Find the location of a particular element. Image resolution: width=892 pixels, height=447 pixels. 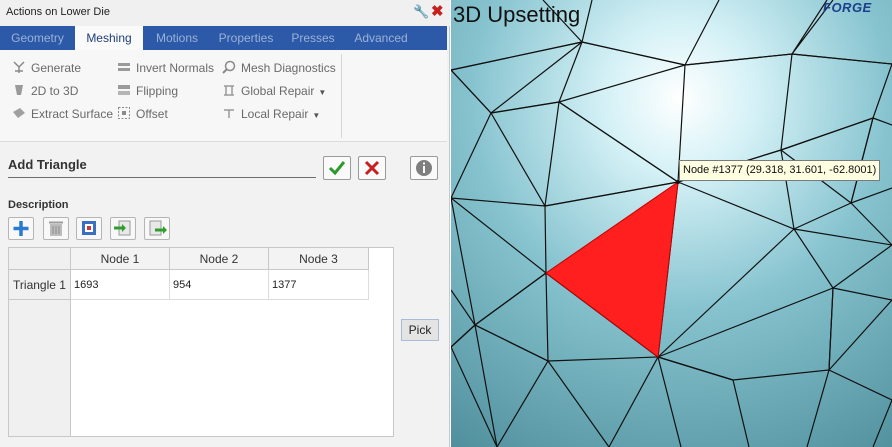

generate-button: Generate is located at coordinates (46, 68).